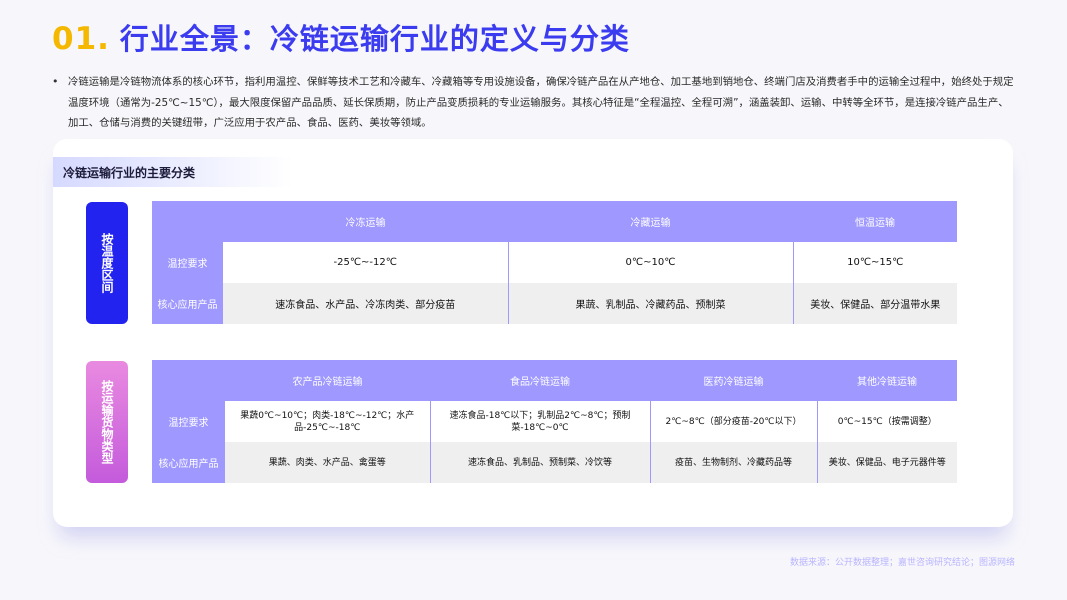  What do you see at coordinates (539, 421) in the screenshot?
I see `table-cell: 速冻食品-18℃以下；乳制品2℃~8℃；预制菜-18℃~0℃` at bounding box center [539, 421].